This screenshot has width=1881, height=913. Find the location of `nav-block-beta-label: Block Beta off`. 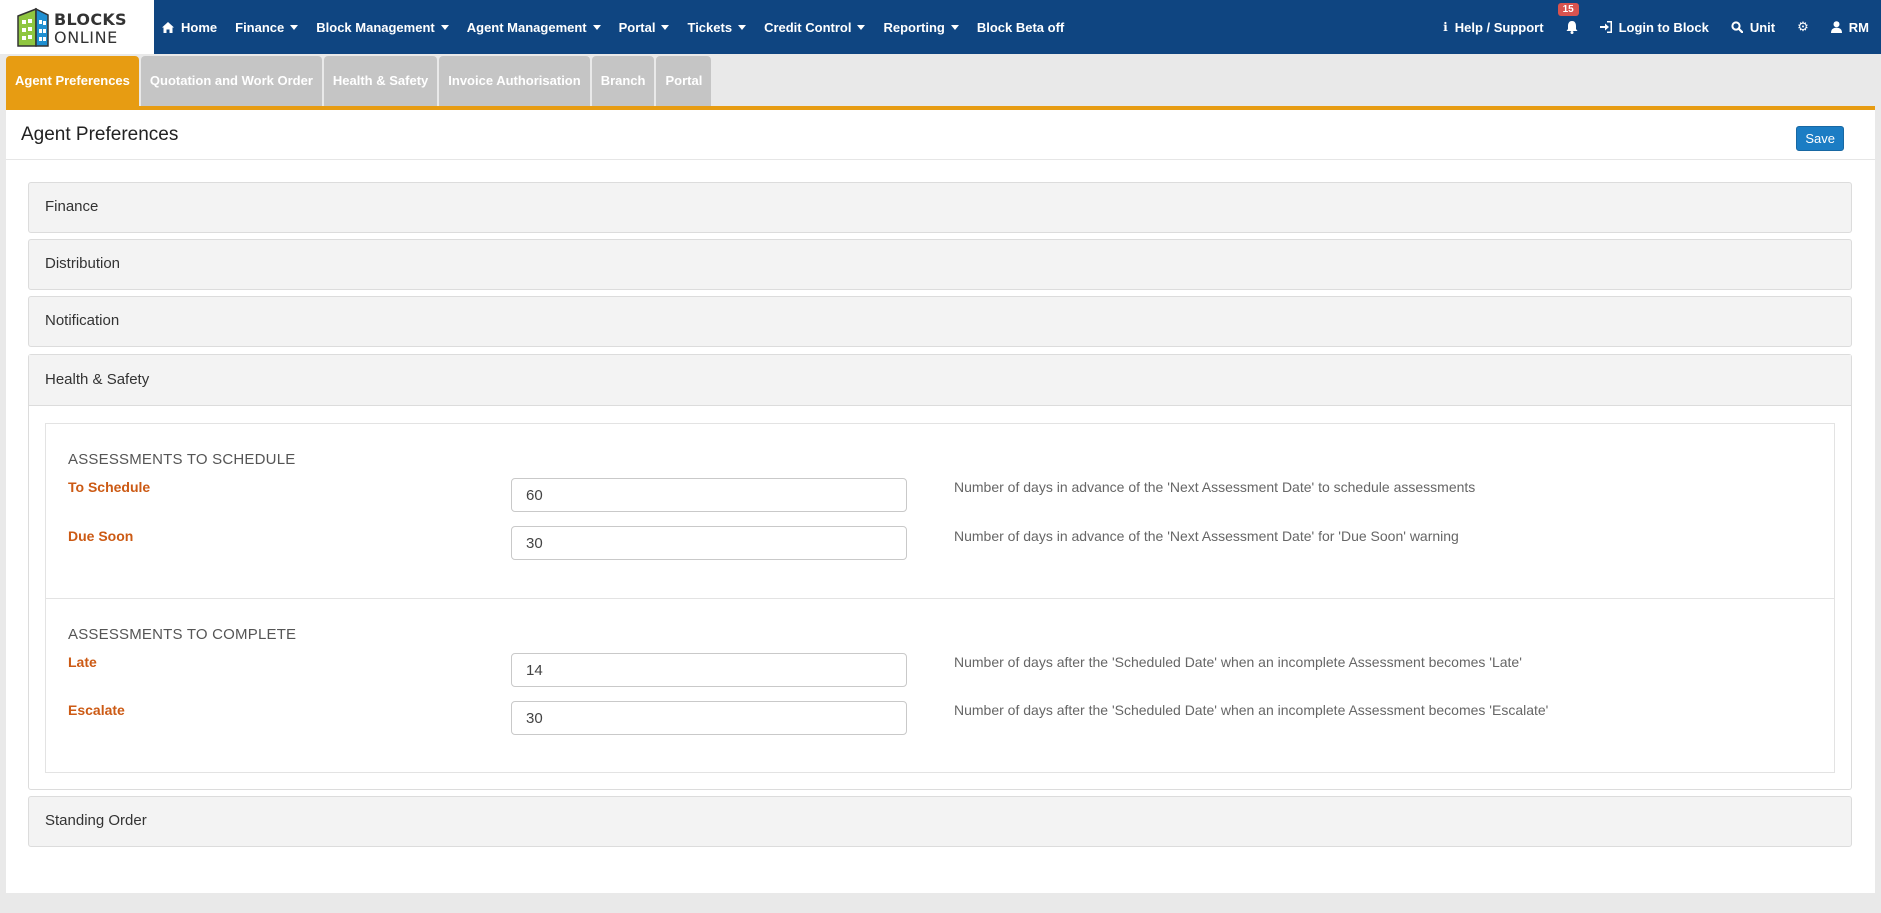

nav-block-beta-label: Block Beta off is located at coordinates (1020, 27).